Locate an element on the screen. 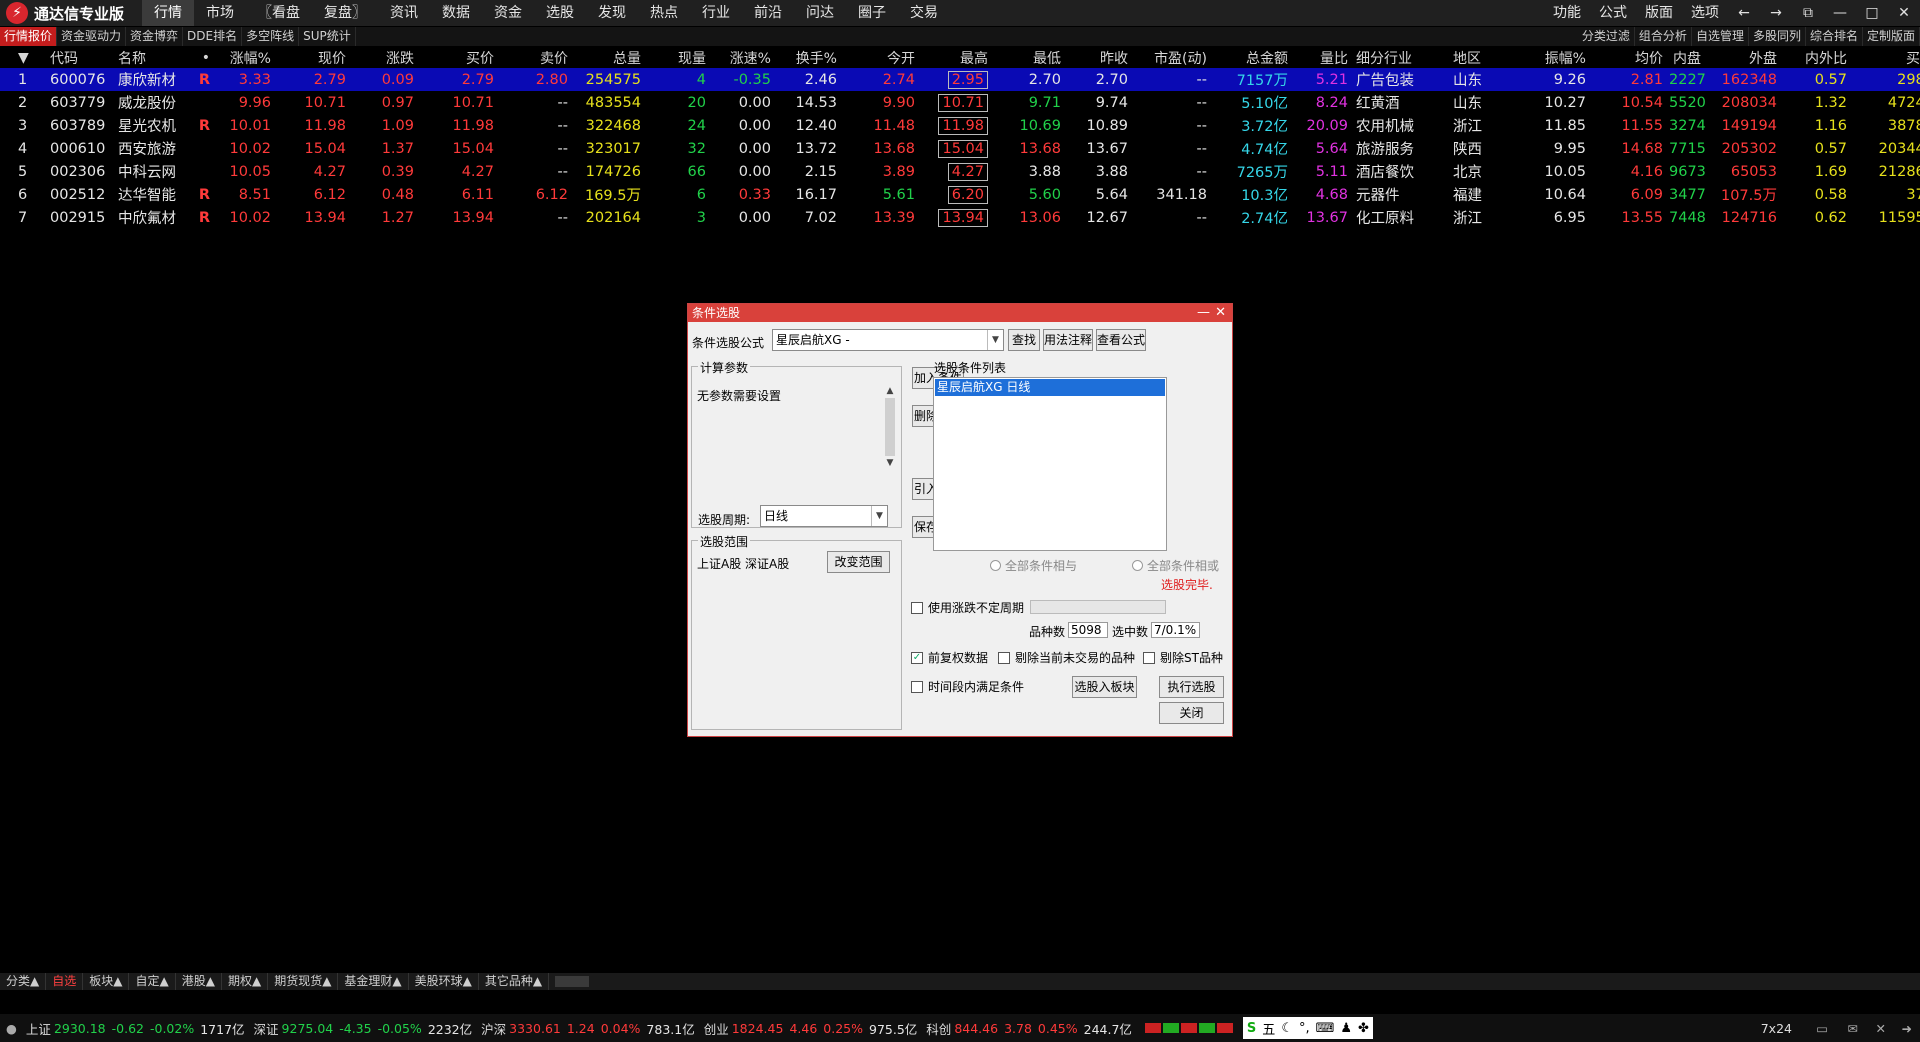  tab-sup-stats: SUP统计 is located at coordinates (327, 36).